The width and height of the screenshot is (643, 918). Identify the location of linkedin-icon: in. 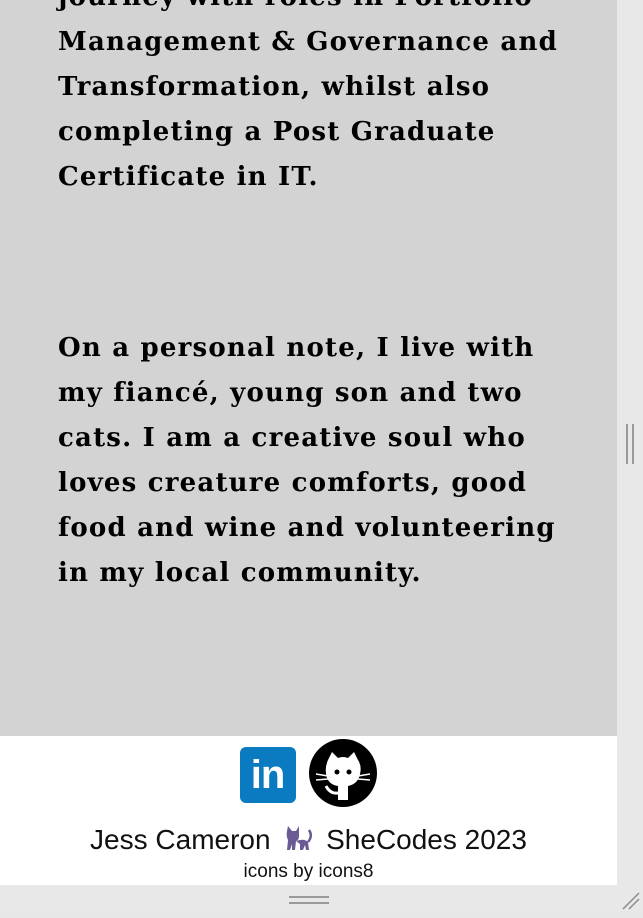
(267, 775).